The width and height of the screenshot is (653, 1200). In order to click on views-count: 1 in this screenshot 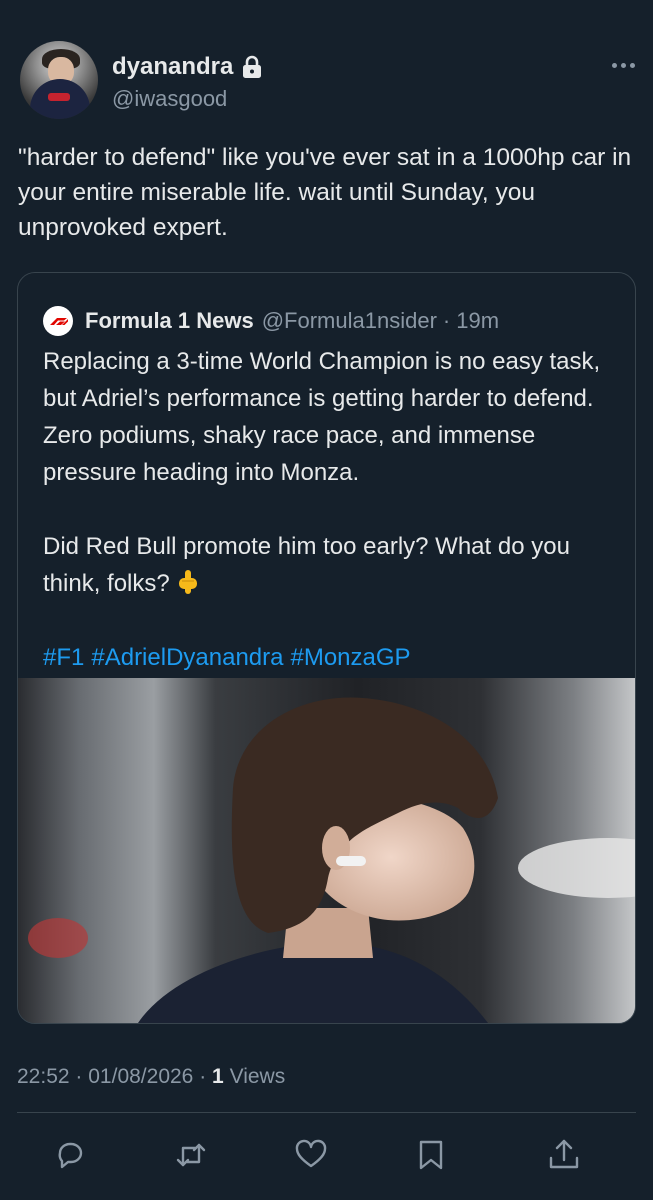, I will do `click(218, 1076)`.